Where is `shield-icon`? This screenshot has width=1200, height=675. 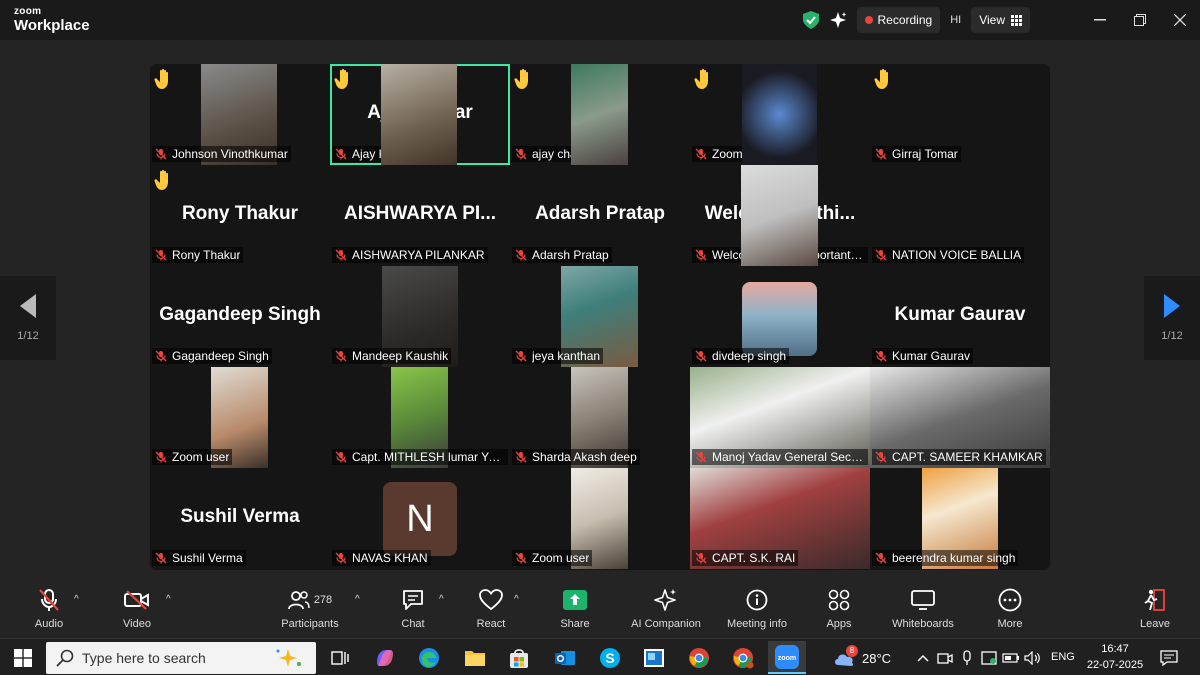
shield-icon is located at coordinates (810, 20).